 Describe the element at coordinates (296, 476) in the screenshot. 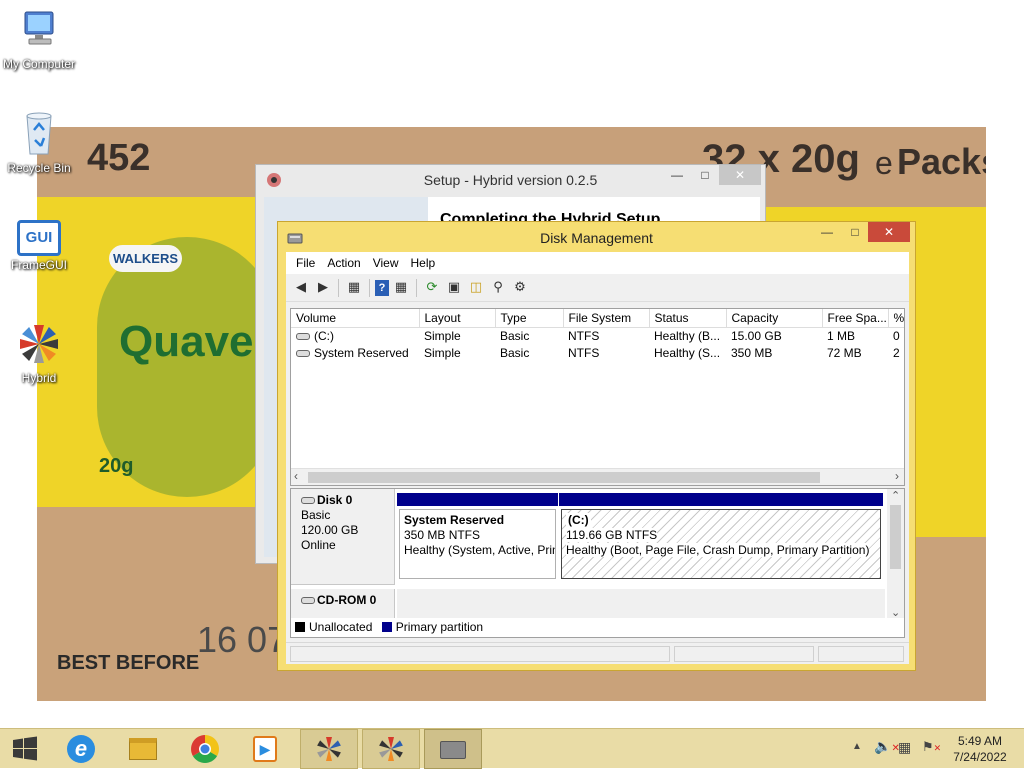

I see `scroll-left-icon: ‹` at that location.